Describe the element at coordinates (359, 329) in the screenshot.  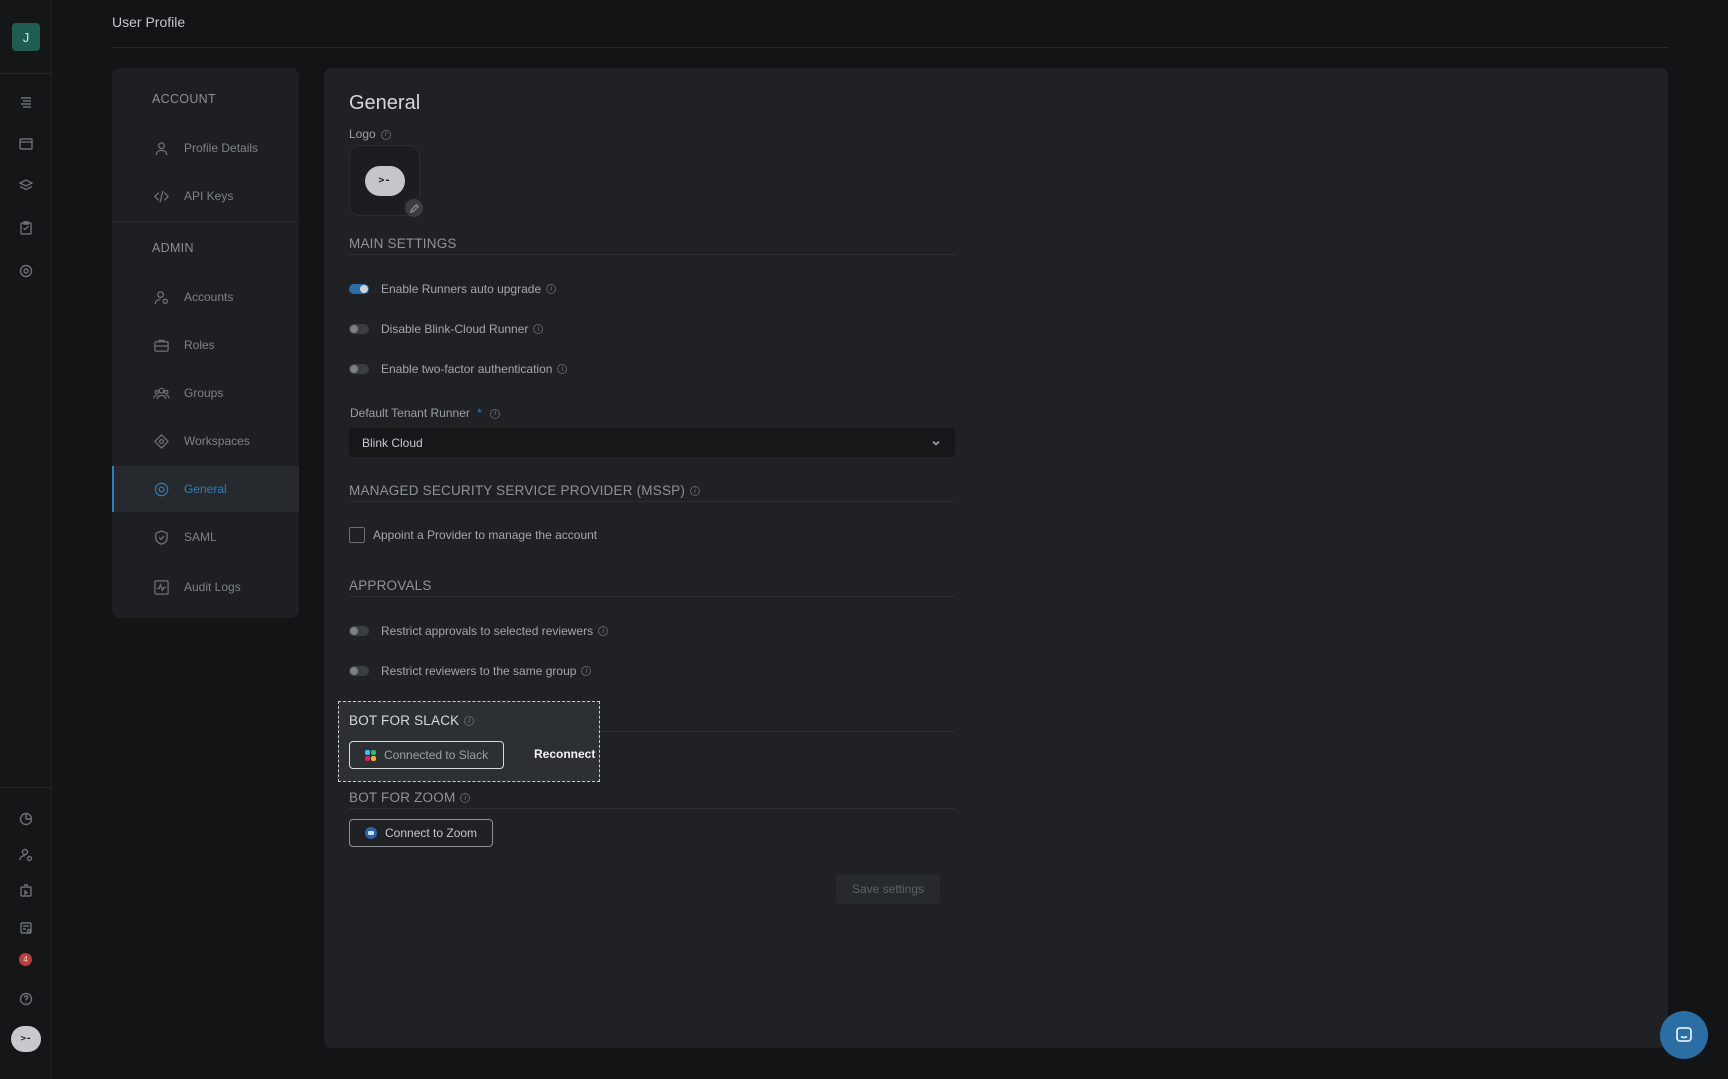
I see `disable-cloud-runner-toggle` at that location.